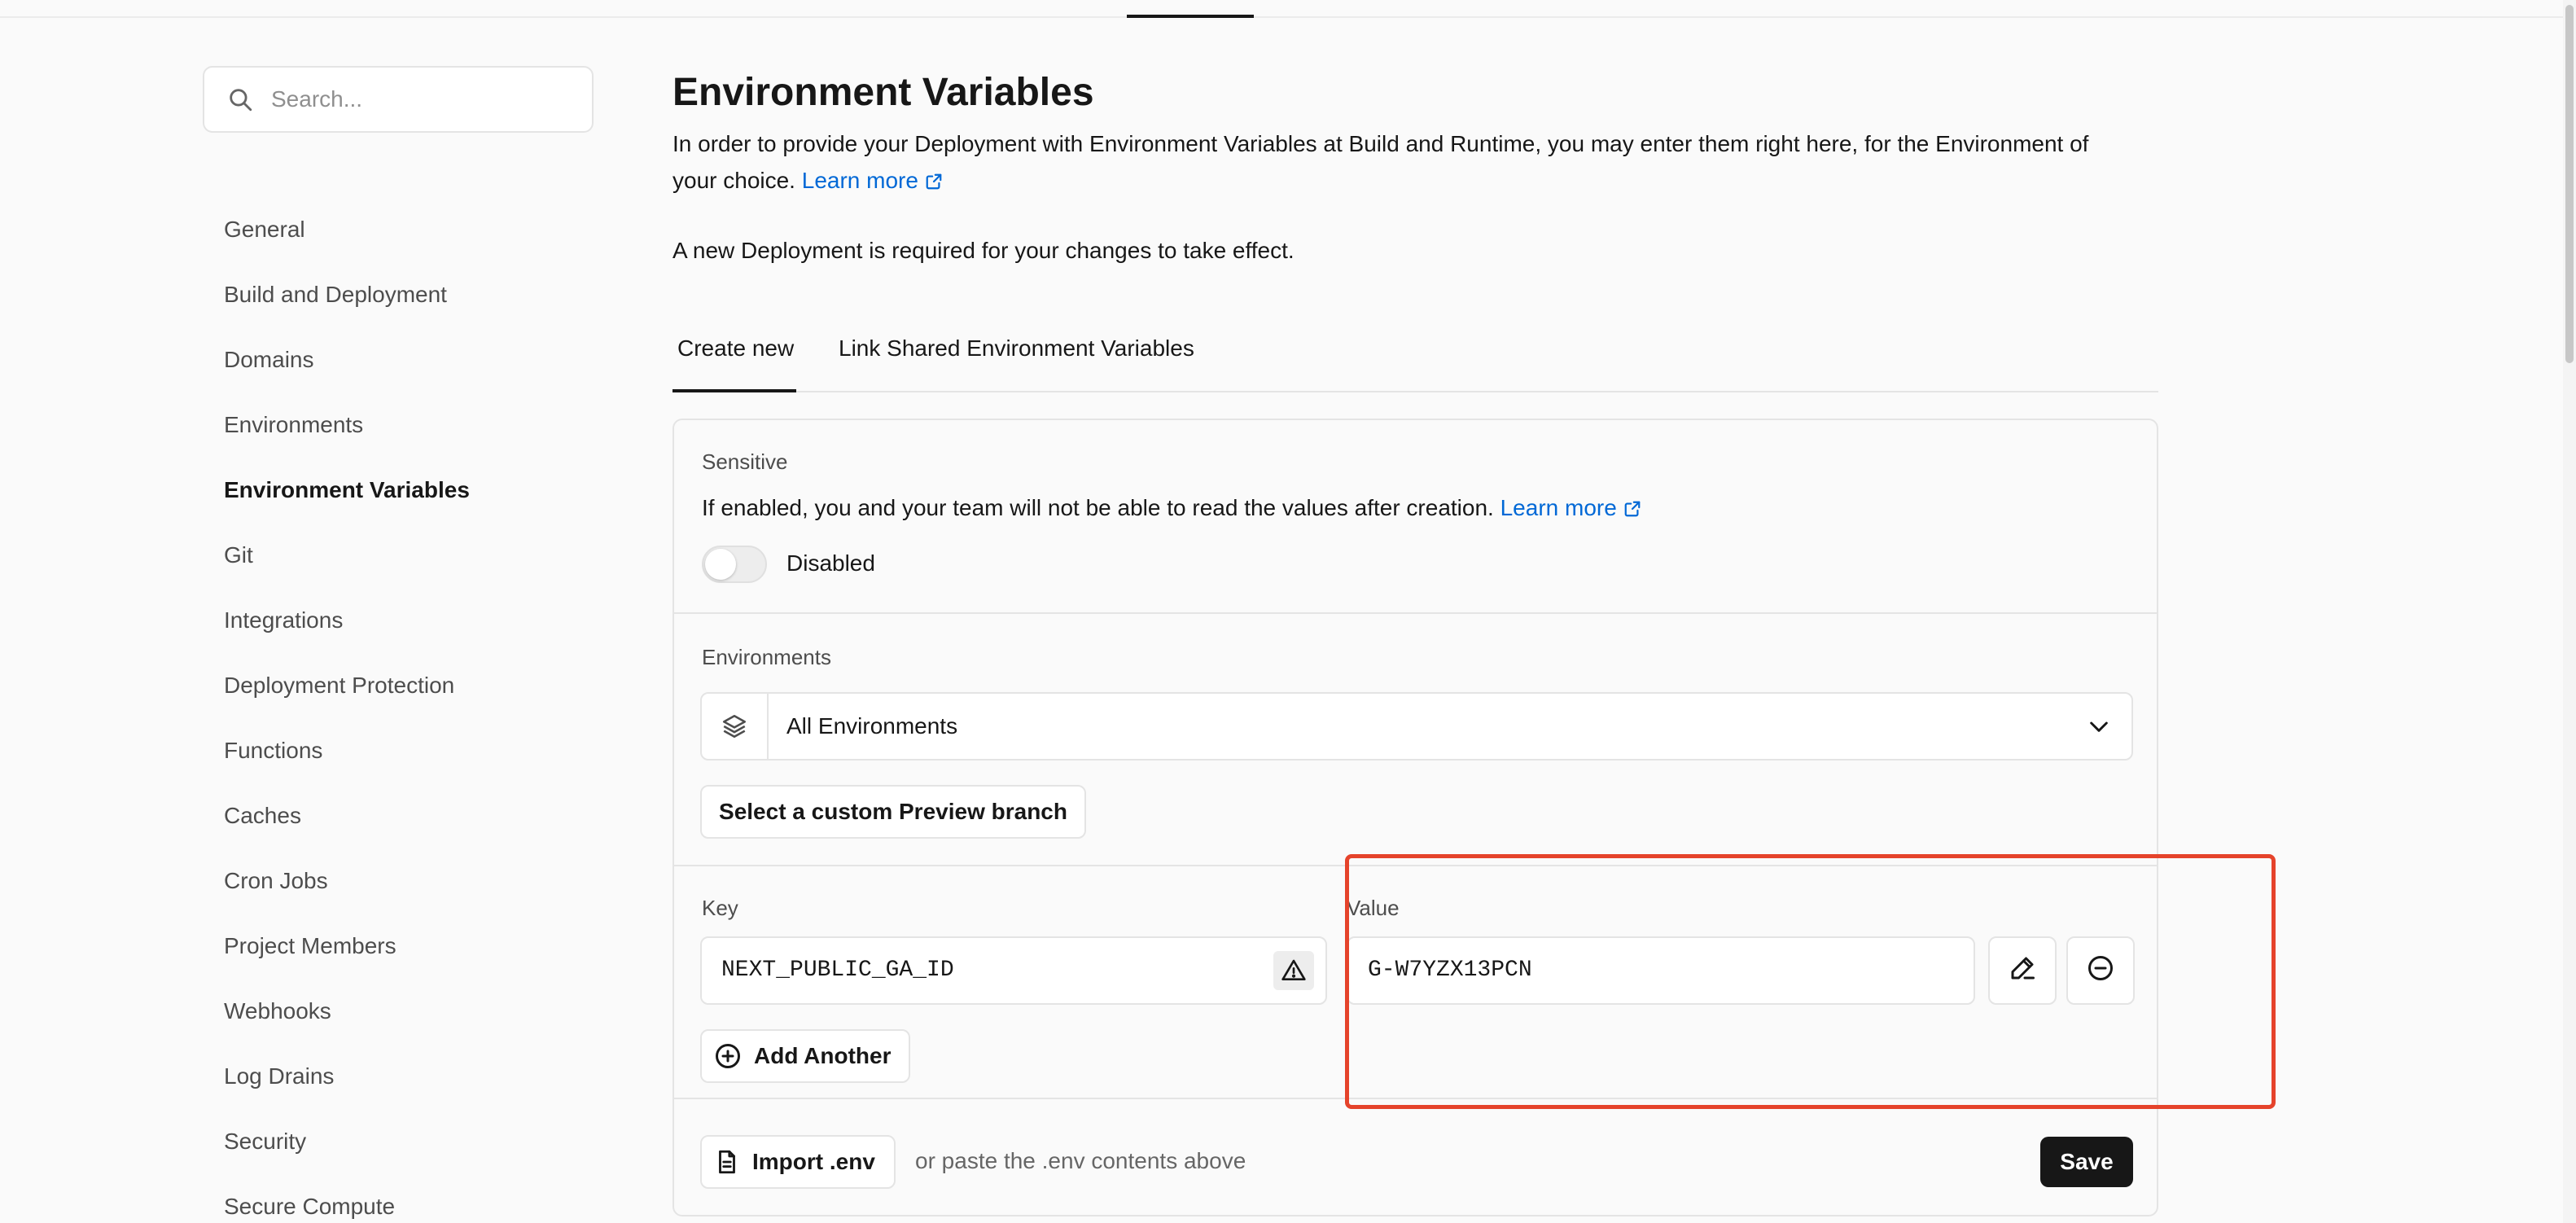  What do you see at coordinates (1013, 971) in the screenshot?
I see `key-input: NEXT_PUBLIC_GA_ID` at bounding box center [1013, 971].